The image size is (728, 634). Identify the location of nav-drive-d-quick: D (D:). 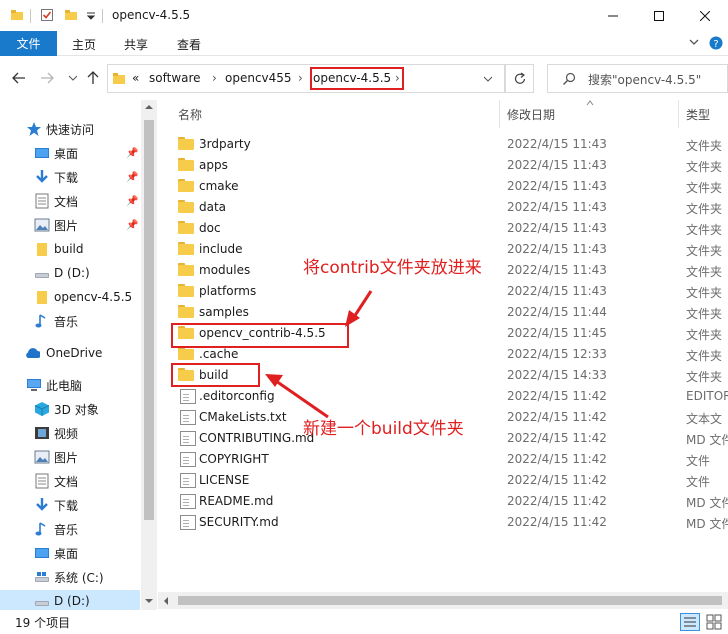
(70, 273).